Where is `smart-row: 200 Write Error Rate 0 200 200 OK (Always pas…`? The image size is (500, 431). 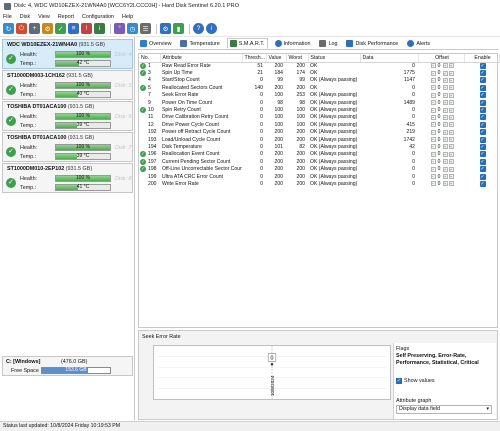
smart-row: 200 Write Error Rate 0 200 200 OK (Always pas… is located at coordinates (319, 183).